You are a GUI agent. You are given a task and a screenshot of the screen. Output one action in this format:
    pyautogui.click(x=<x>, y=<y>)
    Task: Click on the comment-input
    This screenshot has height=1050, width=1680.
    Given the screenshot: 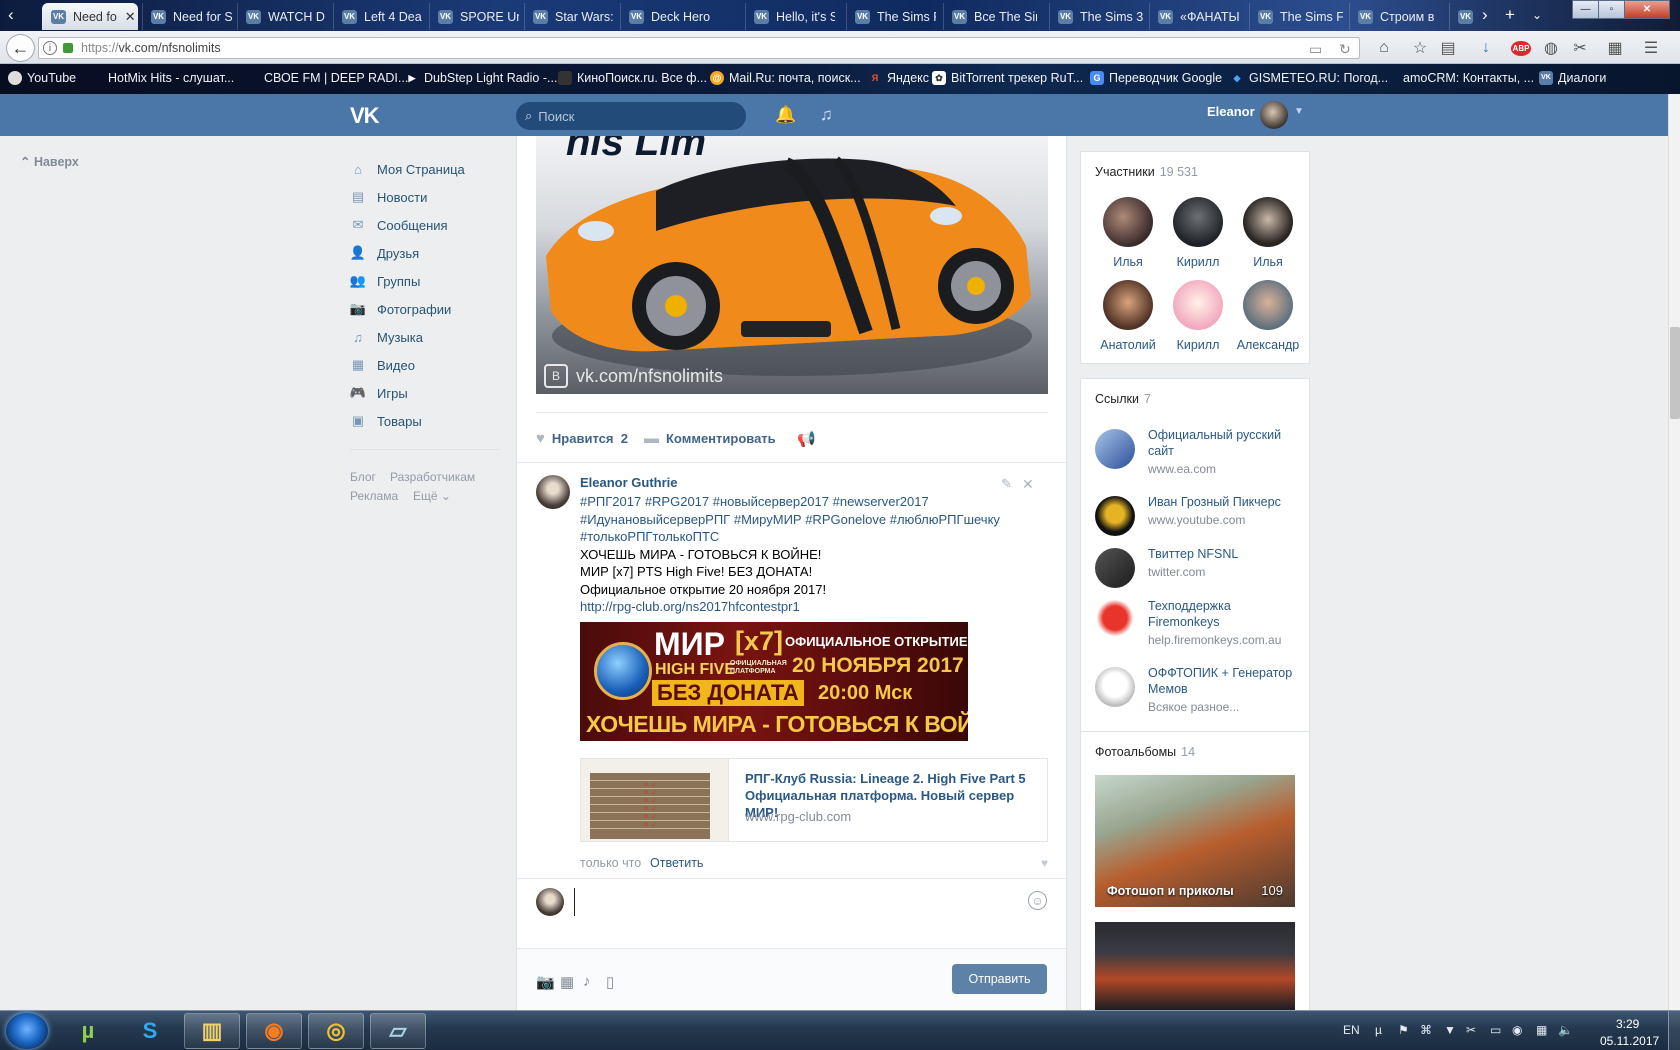 What is the action you would take?
    pyautogui.click(x=799, y=902)
    